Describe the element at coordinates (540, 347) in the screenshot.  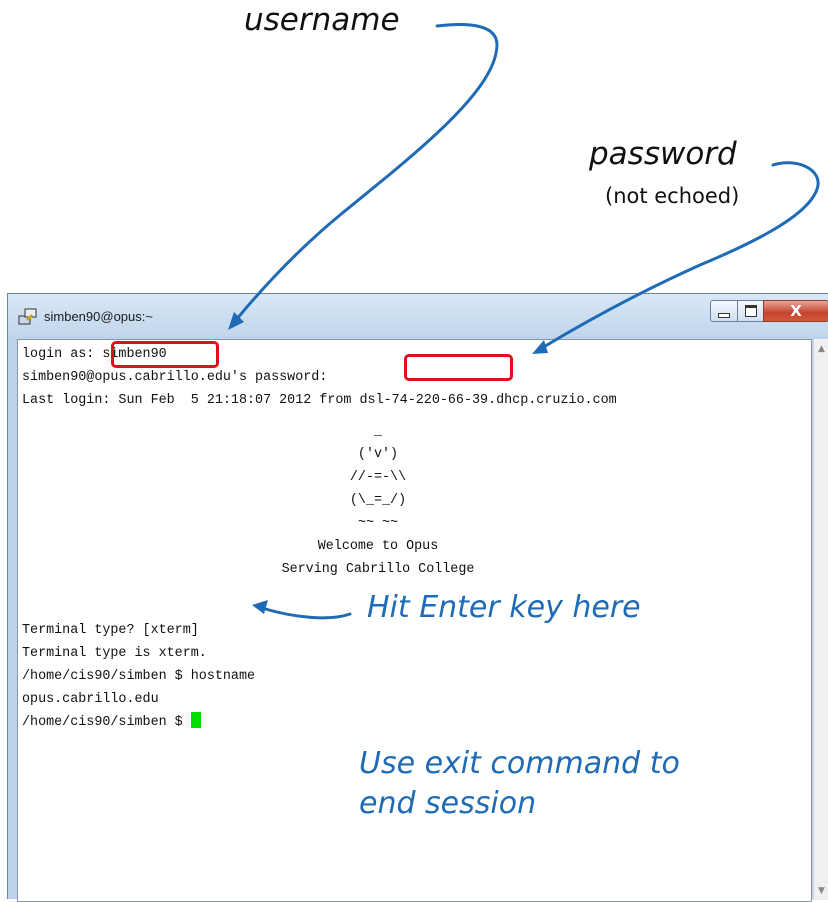
I see `password-arrowhead` at that location.